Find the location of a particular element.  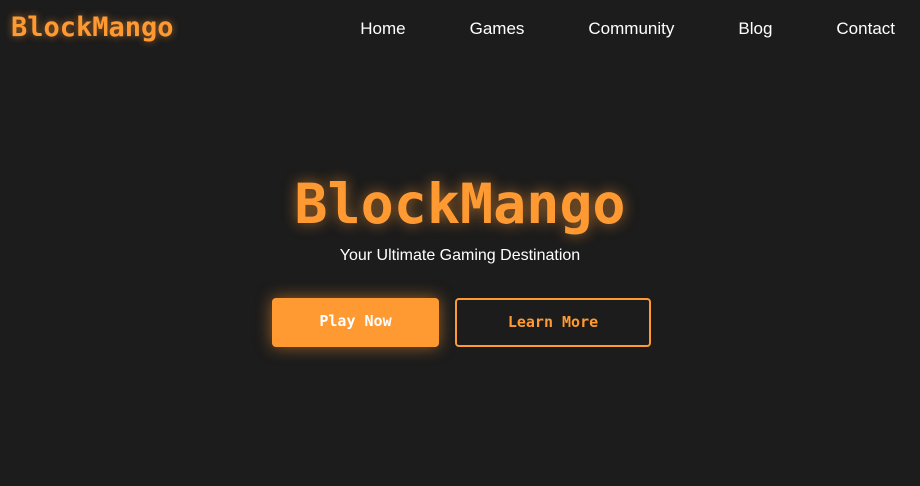

nav-link-contact: Contact is located at coordinates (865, 29).